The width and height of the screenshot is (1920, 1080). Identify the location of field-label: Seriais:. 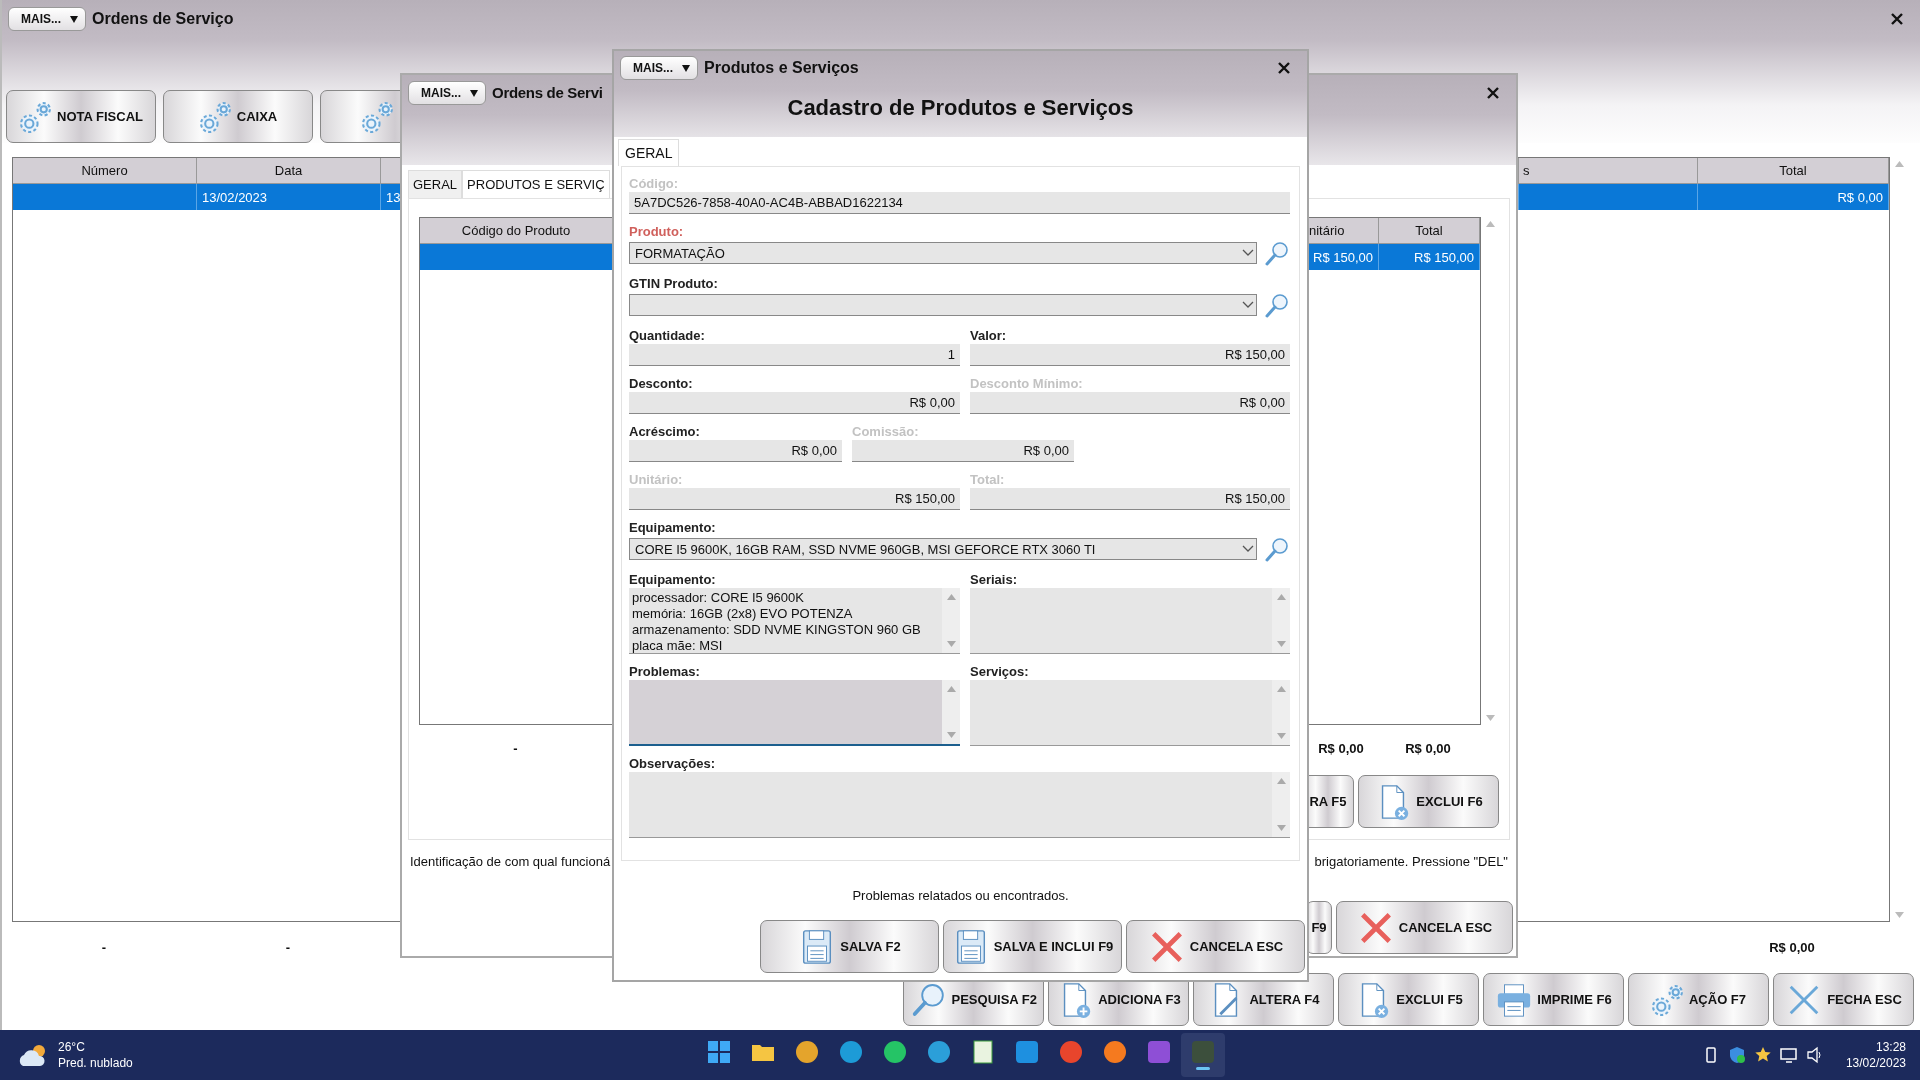
(993, 580).